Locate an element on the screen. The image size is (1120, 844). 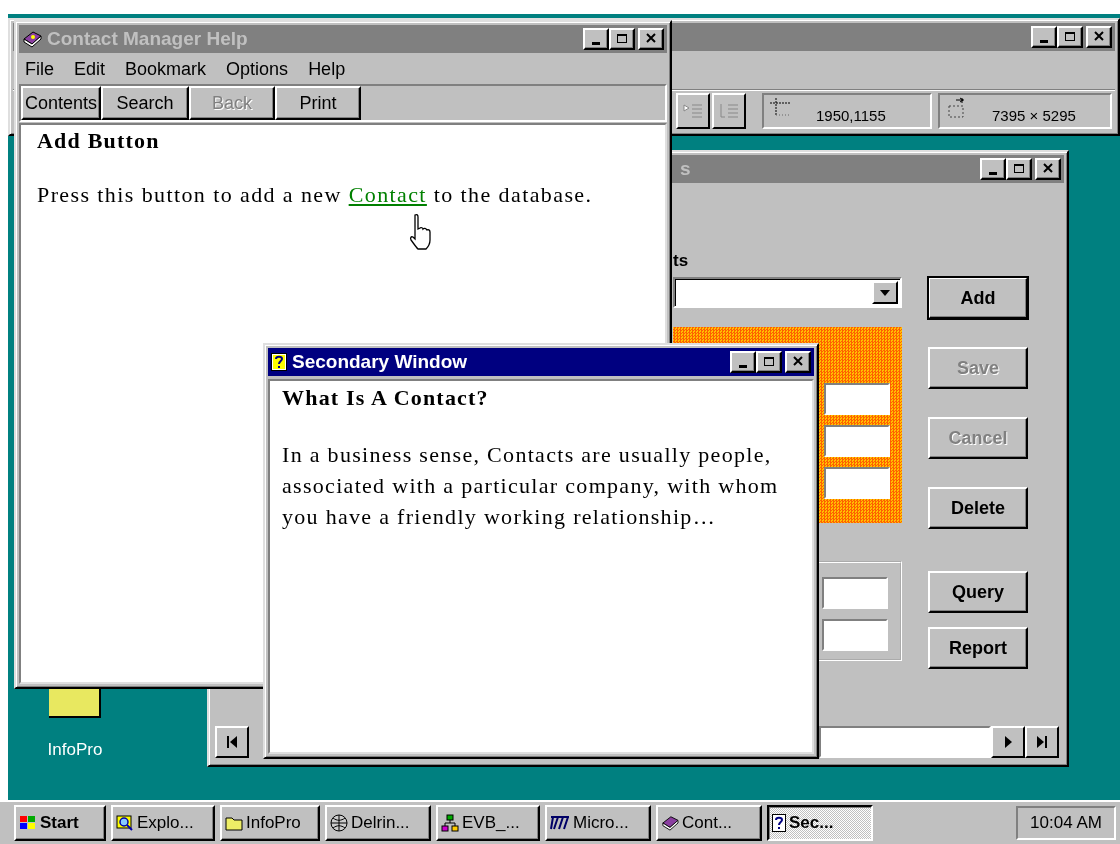
first-record-icon is located at coordinates (232, 742).